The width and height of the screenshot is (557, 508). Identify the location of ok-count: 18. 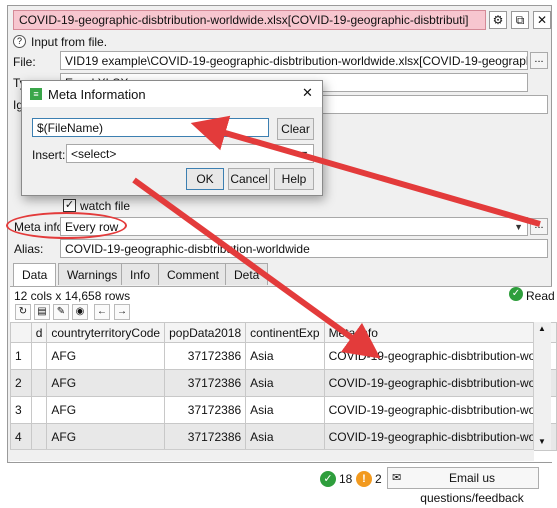
(346, 479).